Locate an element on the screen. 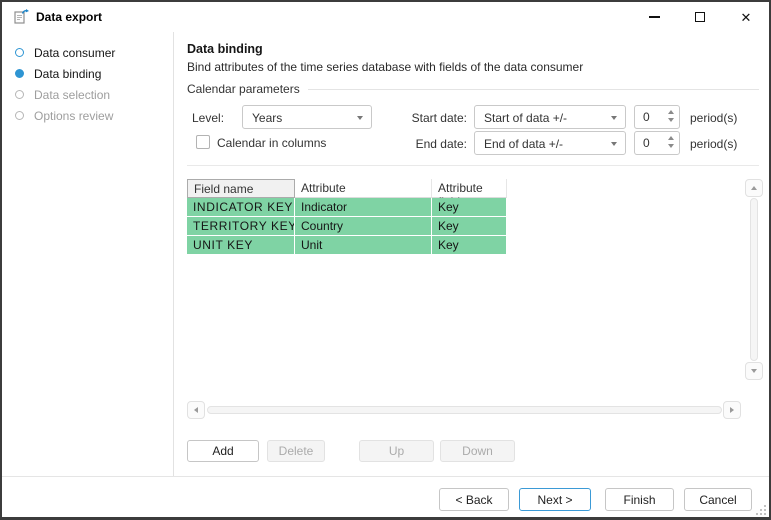 The height and width of the screenshot is (520, 771). start-periods-label: period(s) is located at coordinates (714, 118).